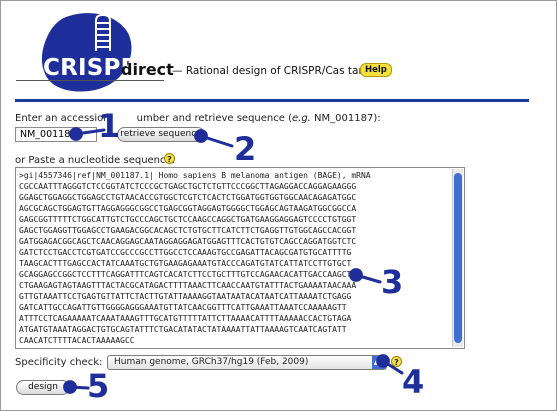 The width and height of the screenshot is (557, 411). What do you see at coordinates (169, 158) in the screenshot?
I see `sequence-help-icon: ?` at bounding box center [169, 158].